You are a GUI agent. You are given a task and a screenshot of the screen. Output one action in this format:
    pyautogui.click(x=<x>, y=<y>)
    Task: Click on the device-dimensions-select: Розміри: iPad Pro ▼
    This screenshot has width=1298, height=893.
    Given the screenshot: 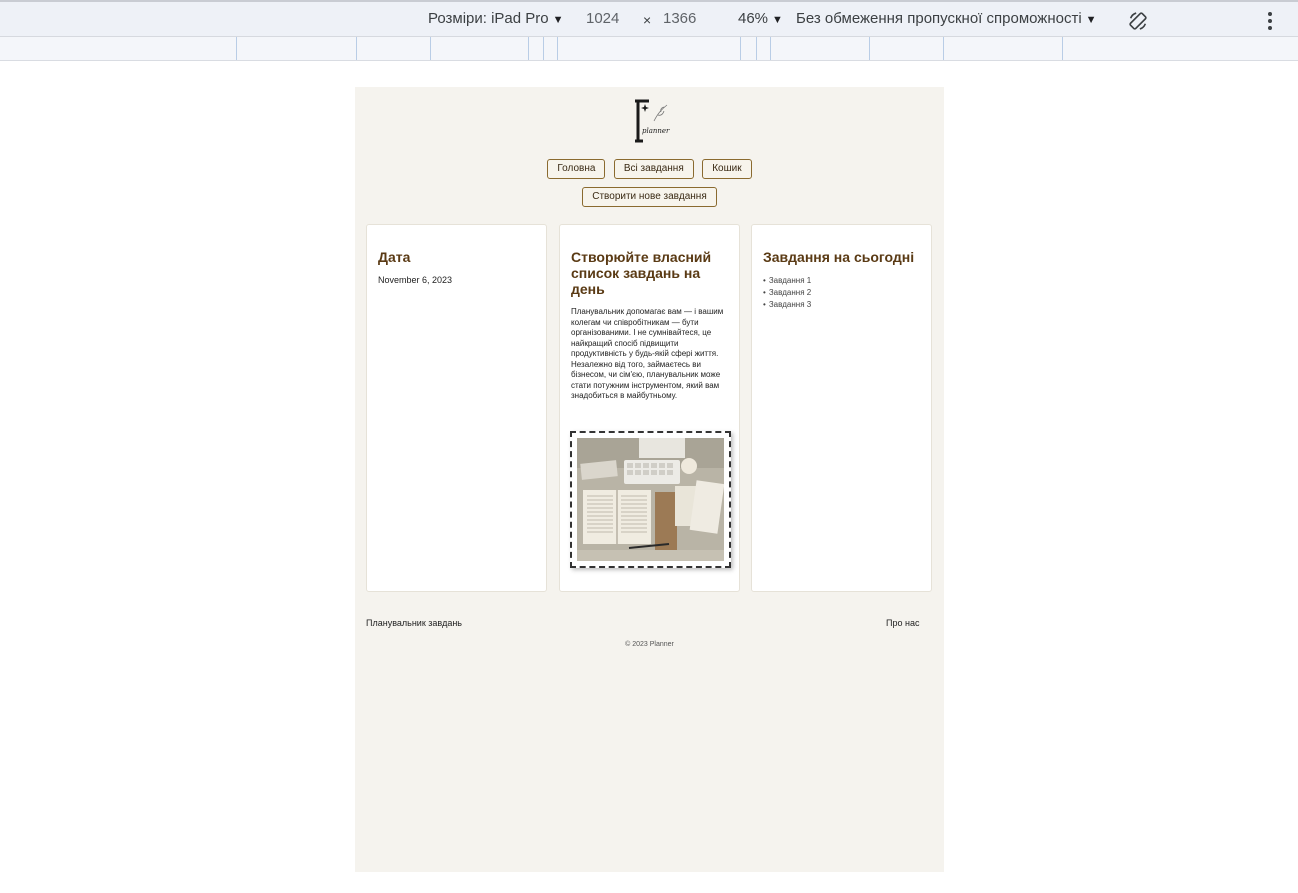 What is the action you would take?
    pyautogui.click(x=496, y=18)
    